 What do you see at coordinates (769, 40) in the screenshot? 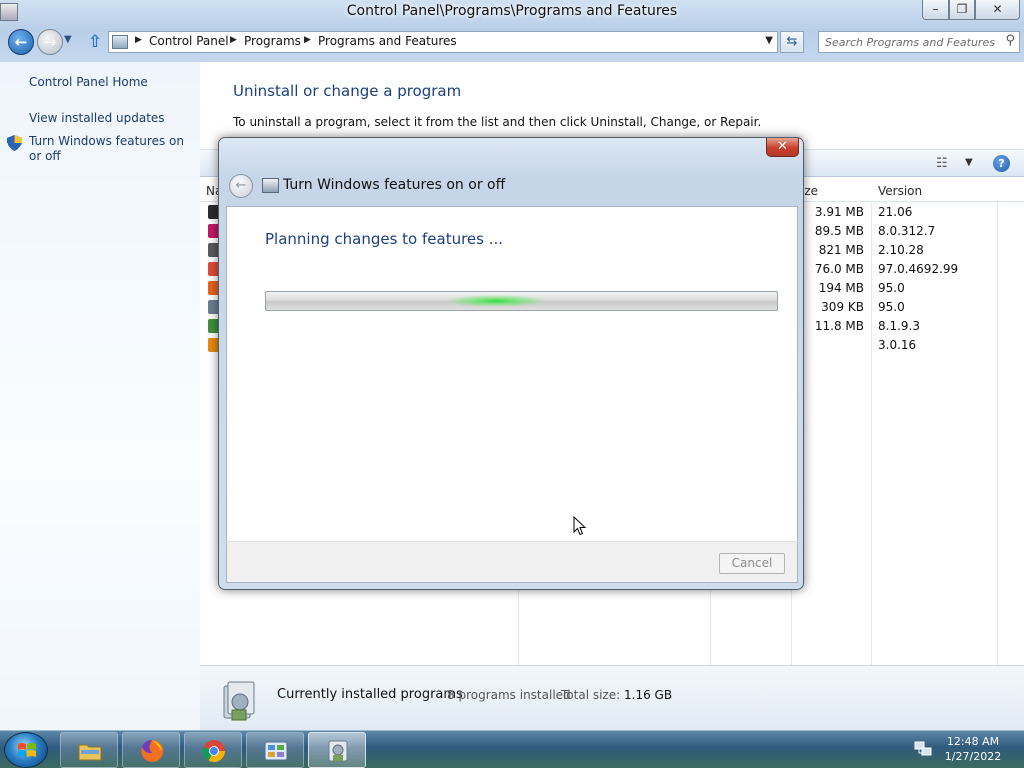
I see `address-dropdown-icon: ▼` at bounding box center [769, 40].